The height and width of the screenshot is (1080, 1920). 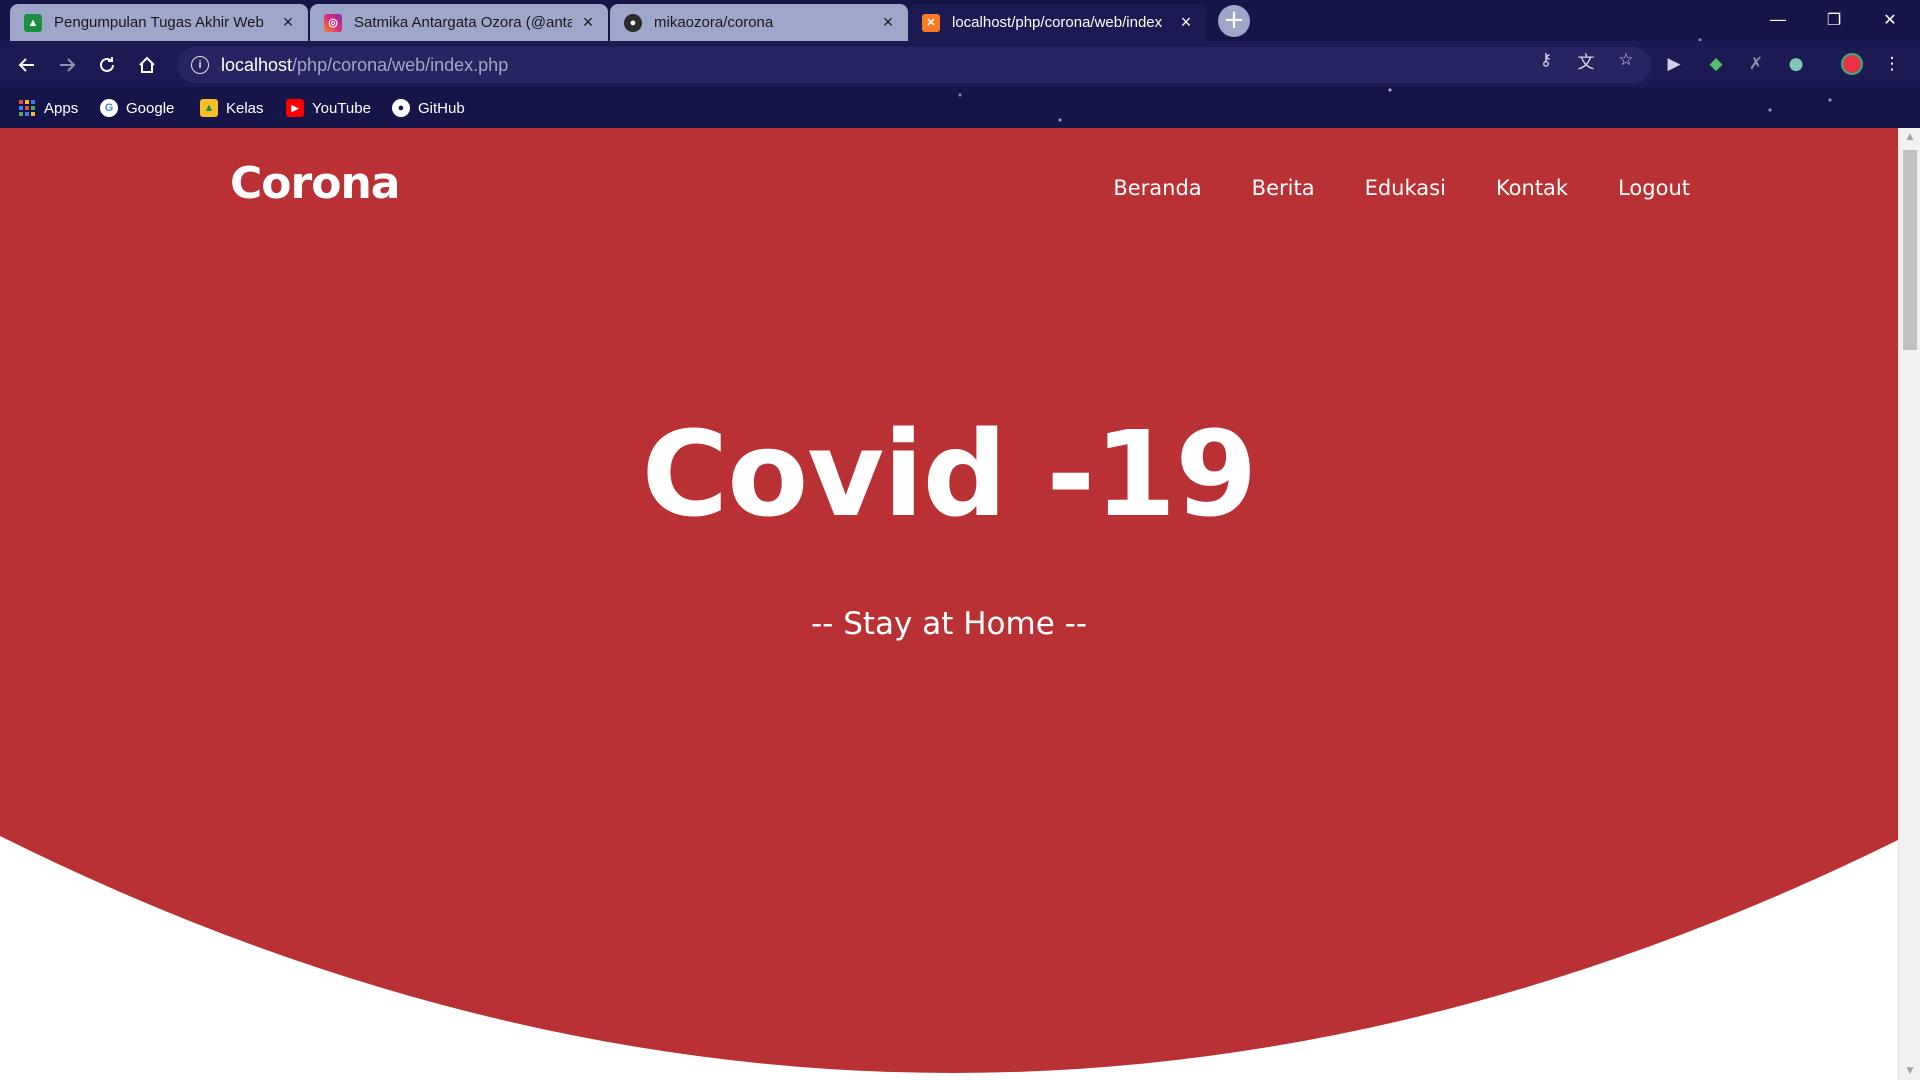 I want to click on extension-cat-icon: ●, so click(x=1796, y=64).